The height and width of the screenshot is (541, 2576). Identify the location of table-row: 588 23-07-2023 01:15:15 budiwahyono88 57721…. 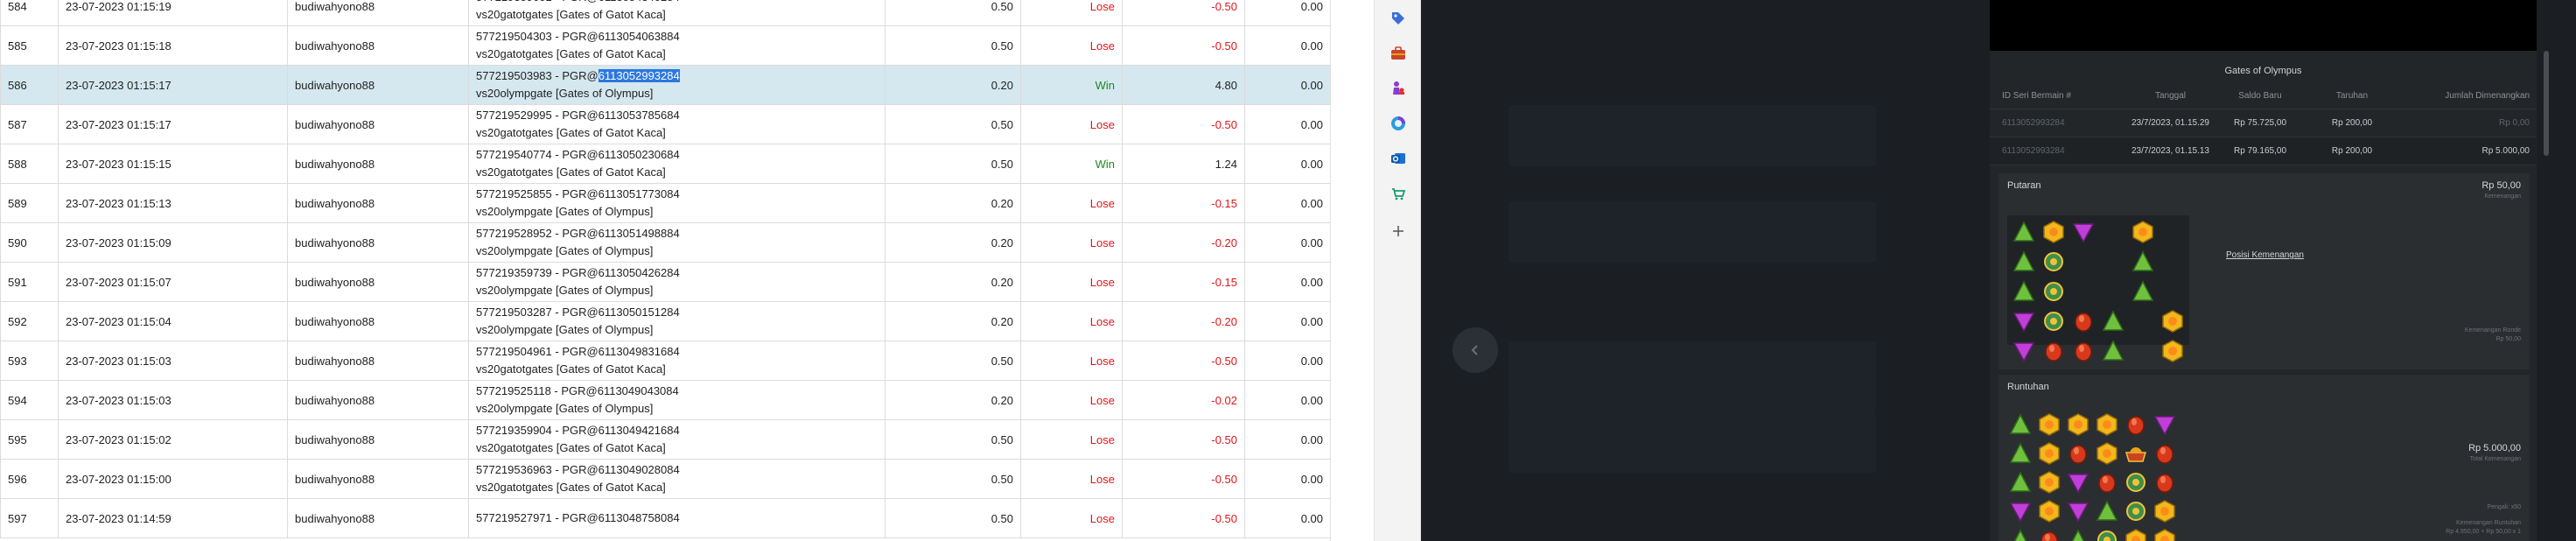
(665, 164).